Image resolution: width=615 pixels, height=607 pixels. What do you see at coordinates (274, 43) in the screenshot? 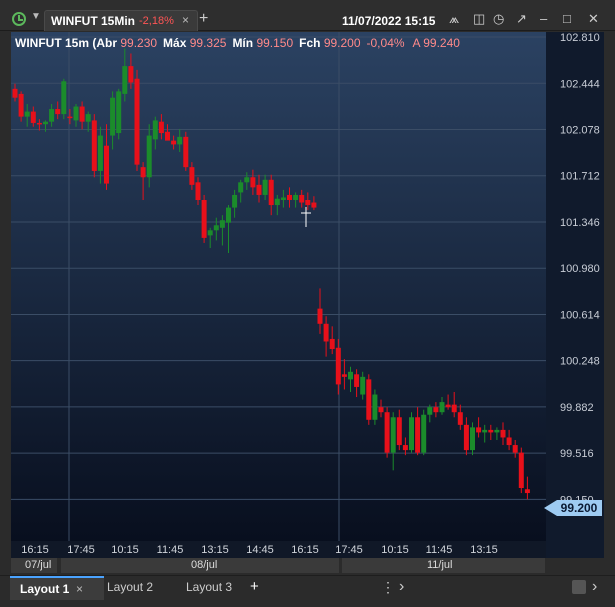
I see `low-value: 99.150` at bounding box center [274, 43].